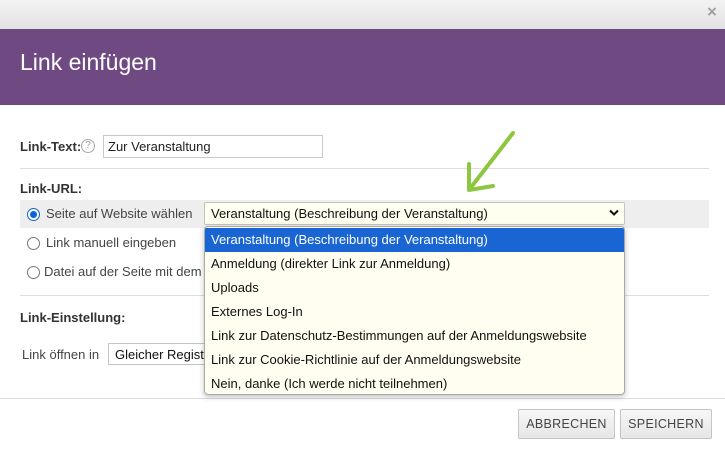 Image resolution: width=725 pixels, height=450 pixels. I want to click on dropdown-option: Nein, danke (Ich werde nicht teilnehmen), so click(414, 383).